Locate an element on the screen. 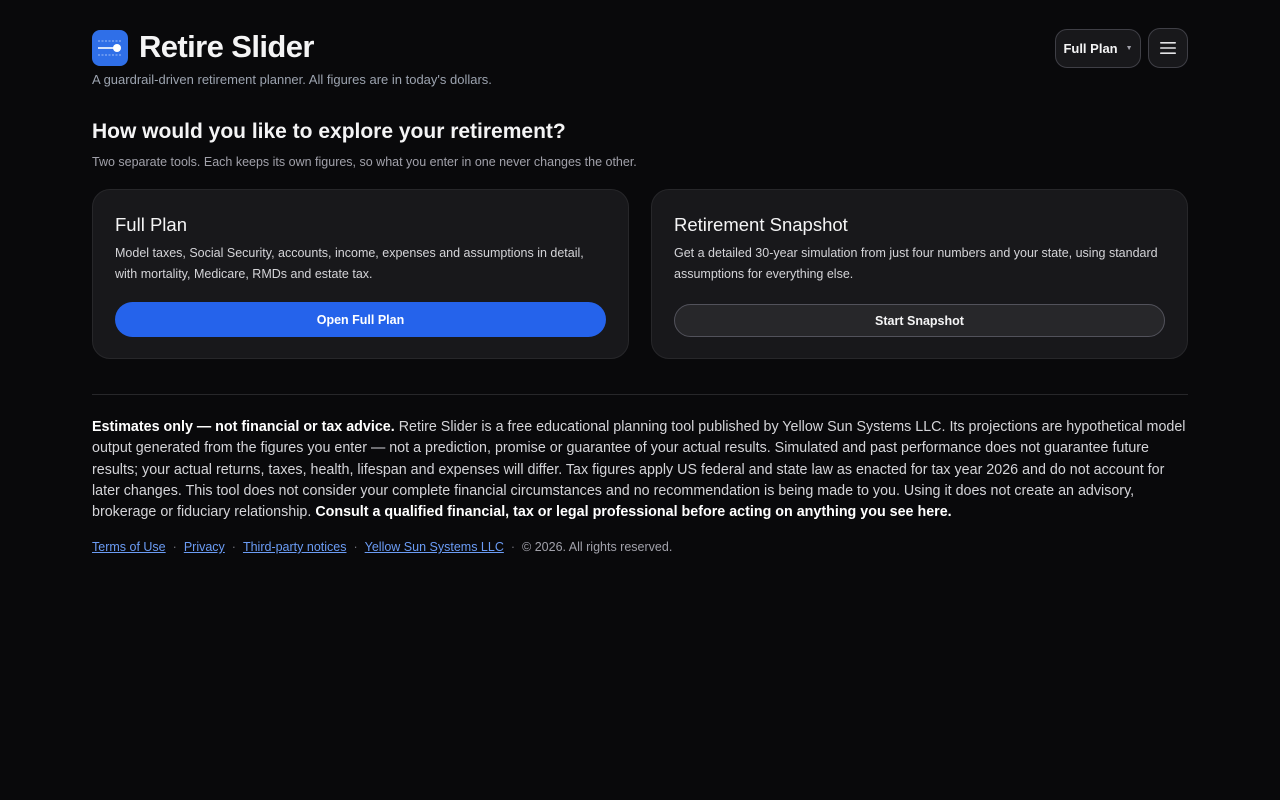 Image resolution: width=1280 pixels, height=800 pixels. terms-of-use-link: Terms of Use is located at coordinates (129, 547).